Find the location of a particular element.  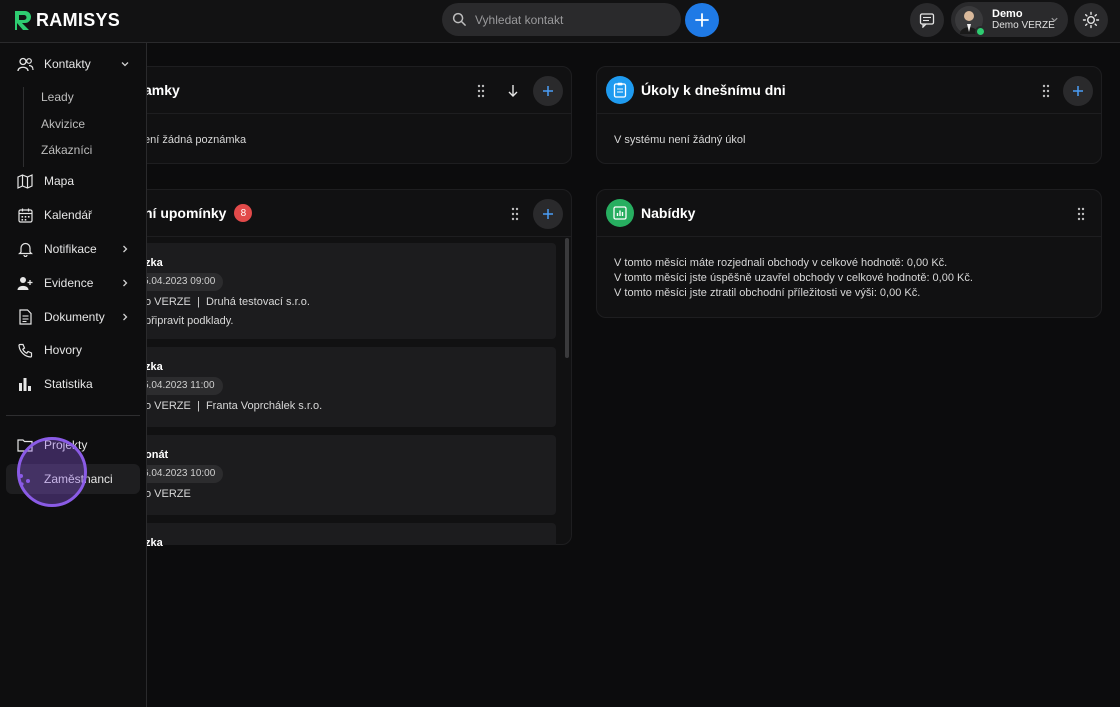

sidebar-item-label: Projekty is located at coordinates (66, 445).